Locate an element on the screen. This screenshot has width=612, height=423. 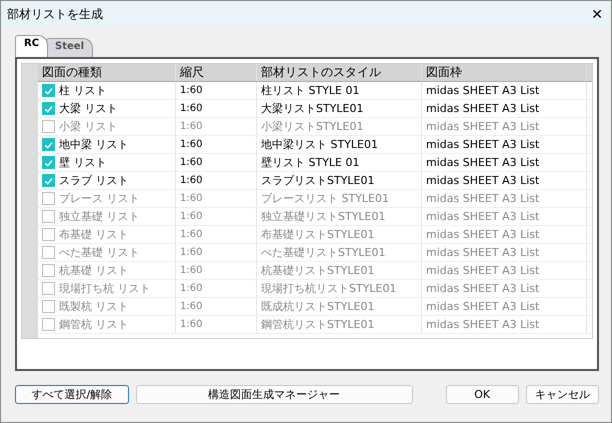
table-cell: スラブ リスト is located at coordinates (93, 180).